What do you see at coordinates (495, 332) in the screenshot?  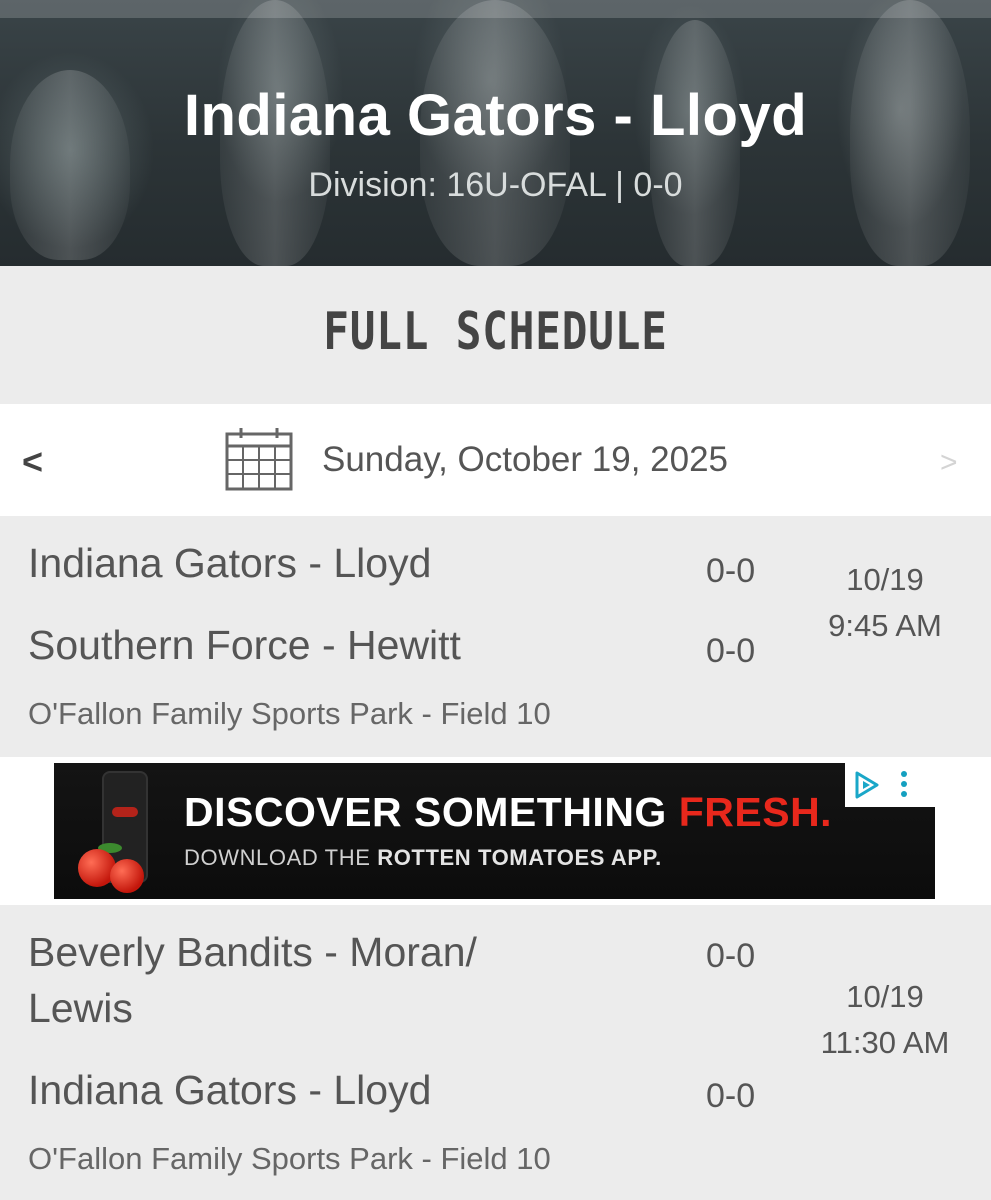 I see `section-title: FULL SCHEDULE` at bounding box center [495, 332].